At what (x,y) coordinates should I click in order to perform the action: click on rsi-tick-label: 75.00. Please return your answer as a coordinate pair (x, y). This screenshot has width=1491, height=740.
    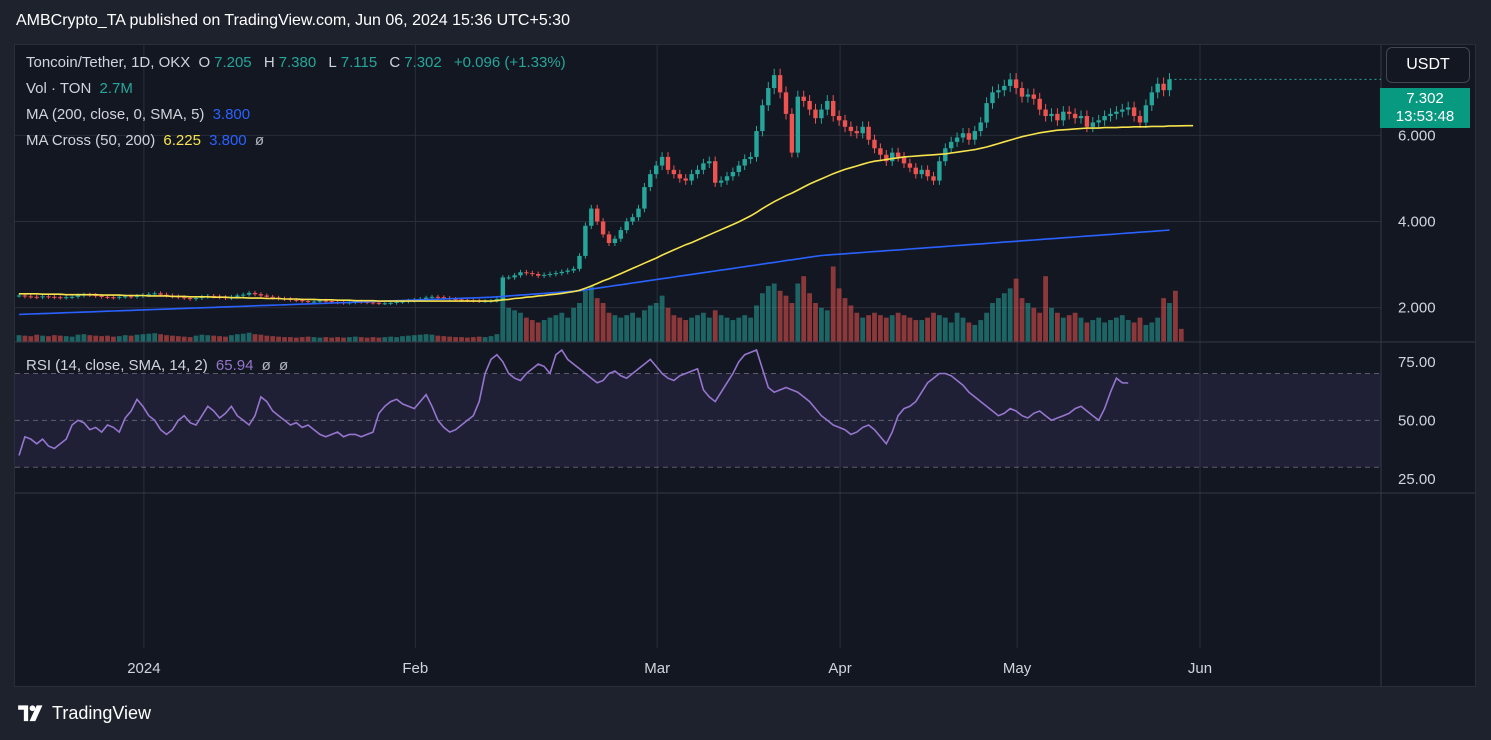
    Looking at the image, I should click on (1417, 362).